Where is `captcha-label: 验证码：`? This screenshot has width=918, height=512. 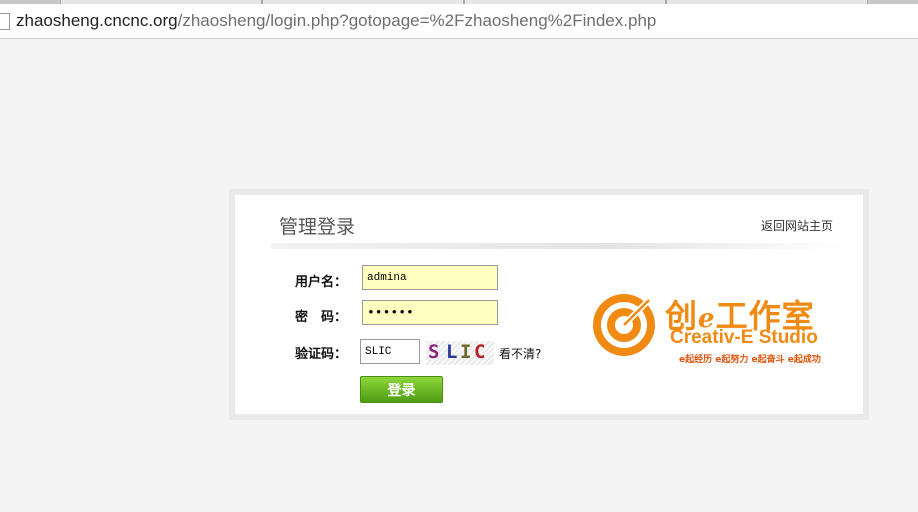
captcha-label: 验证码： is located at coordinates (321, 353).